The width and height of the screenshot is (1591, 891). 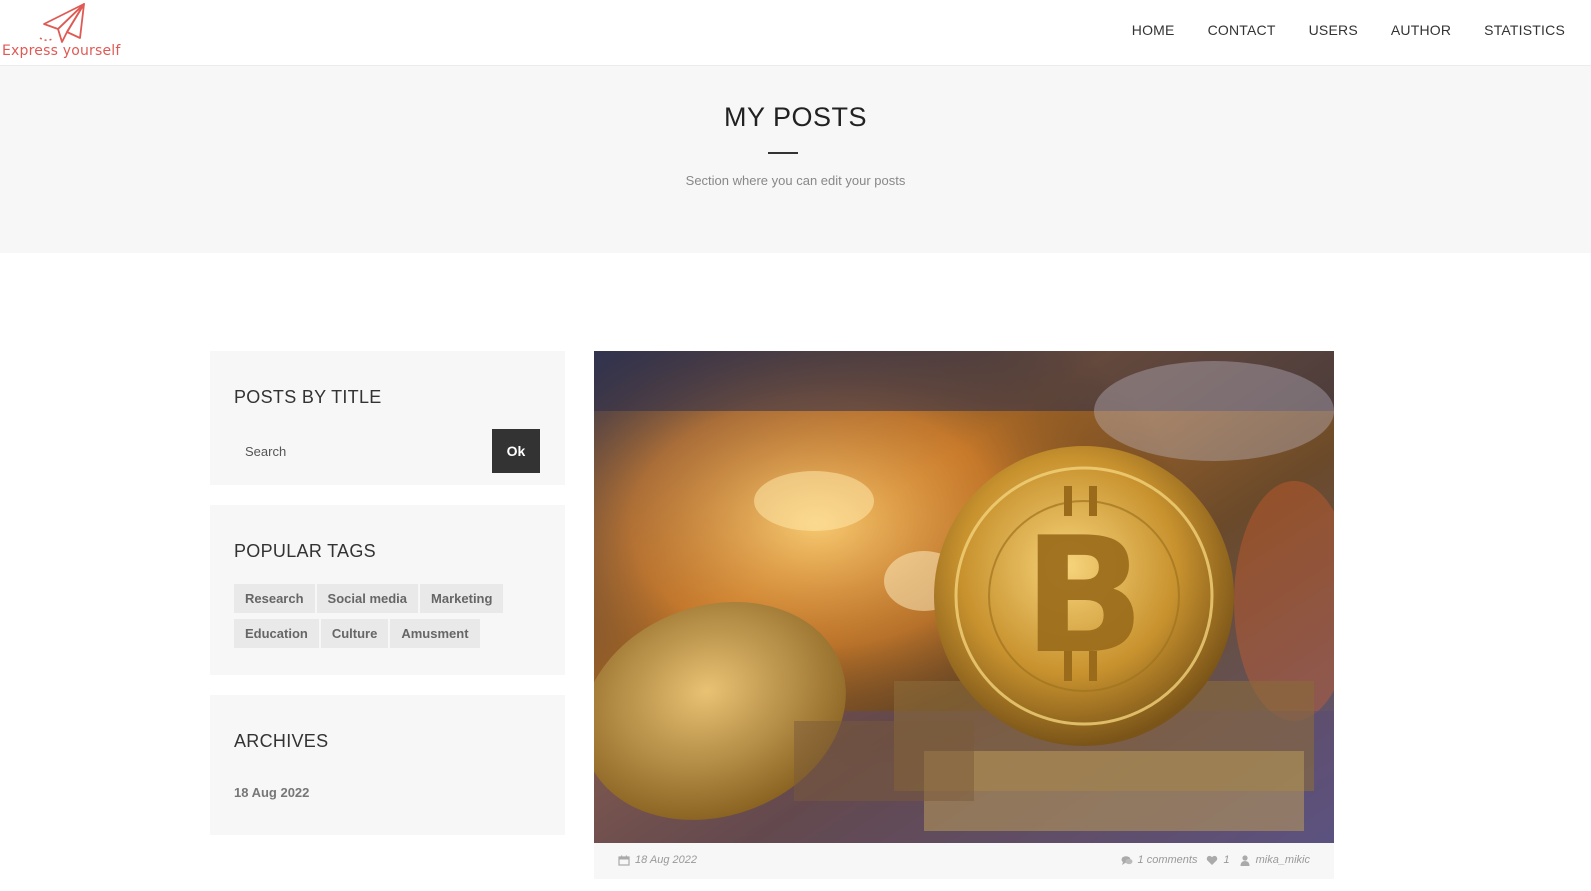 What do you see at coordinates (795, 117) in the screenshot?
I see `page-title: MY POSTS` at bounding box center [795, 117].